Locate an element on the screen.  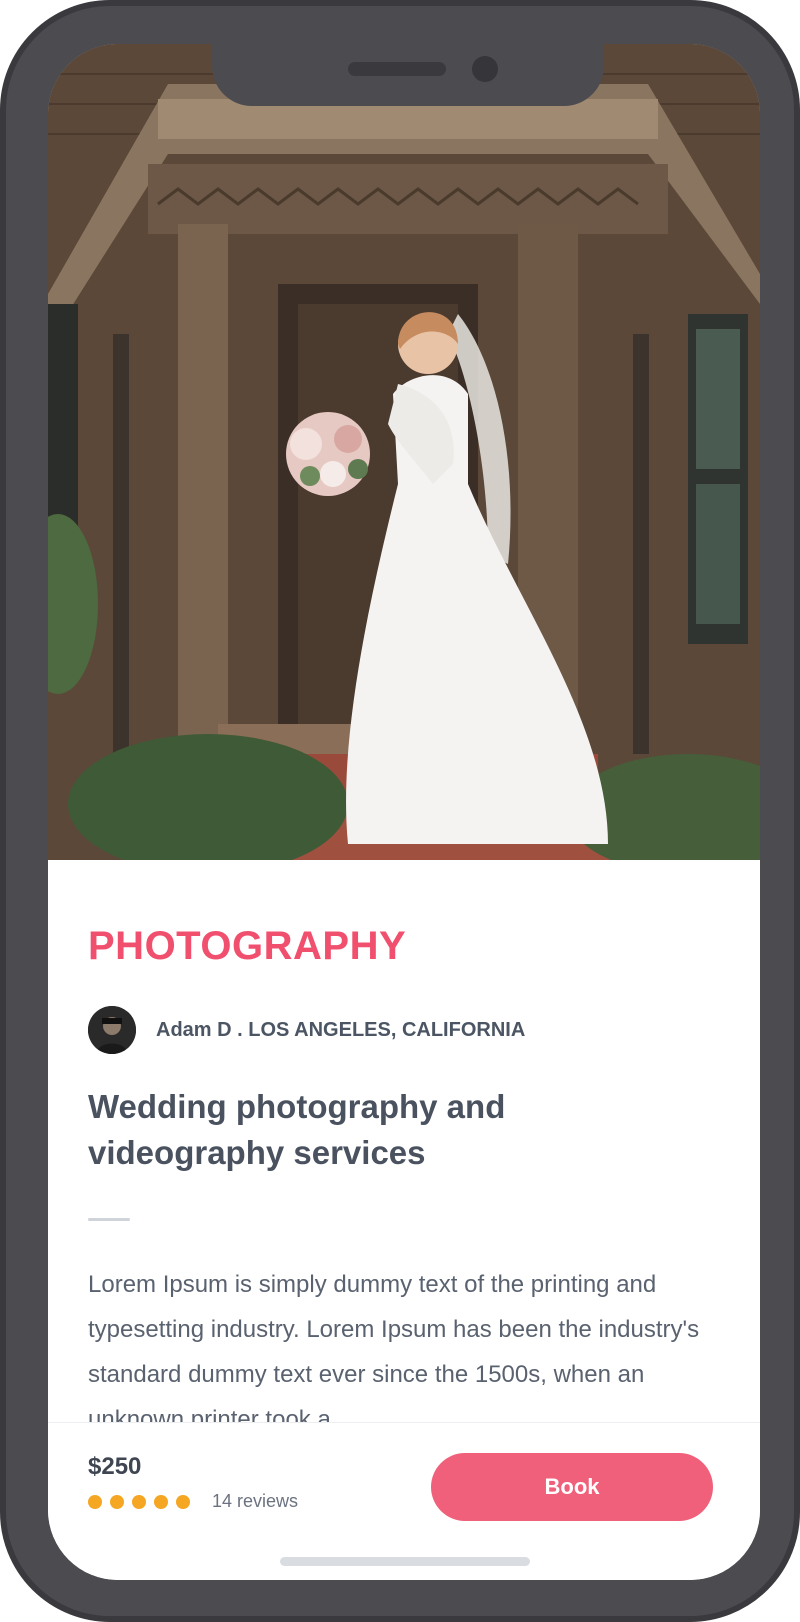
book-button: Book is located at coordinates (572, 1487).